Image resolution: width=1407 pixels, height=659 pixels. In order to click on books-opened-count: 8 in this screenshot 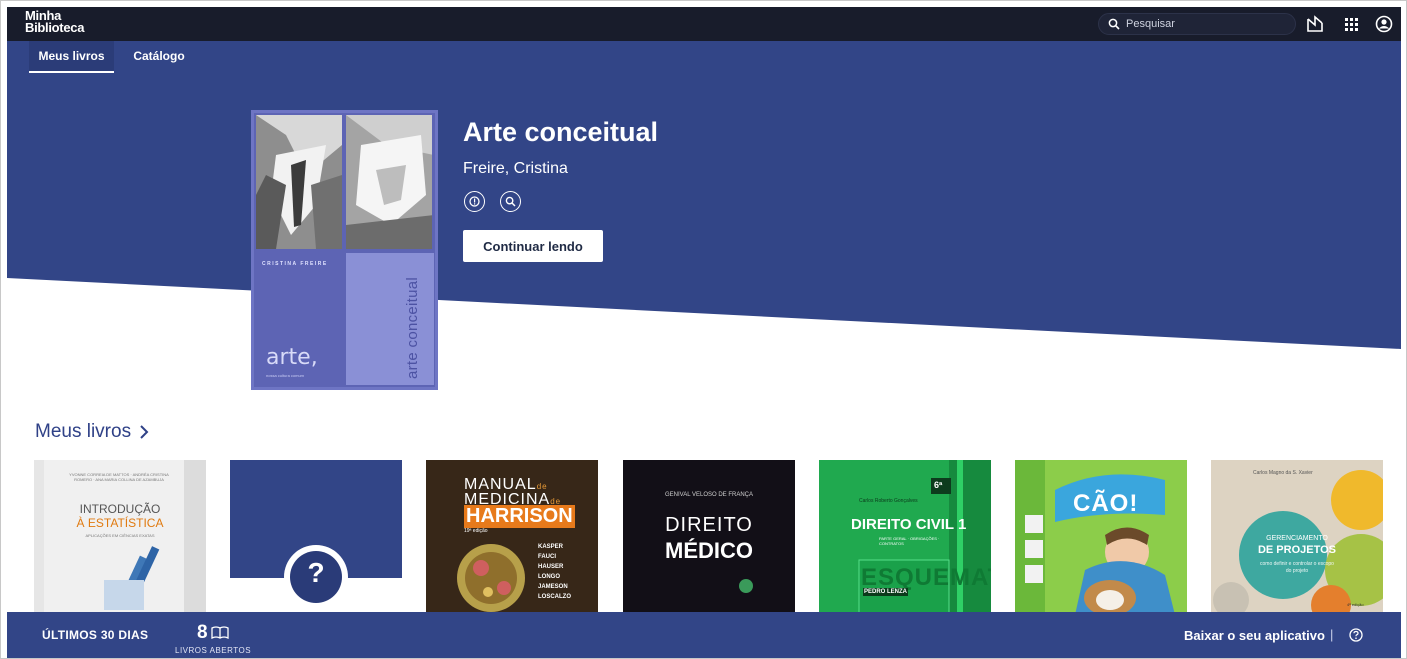, I will do `click(202, 632)`.